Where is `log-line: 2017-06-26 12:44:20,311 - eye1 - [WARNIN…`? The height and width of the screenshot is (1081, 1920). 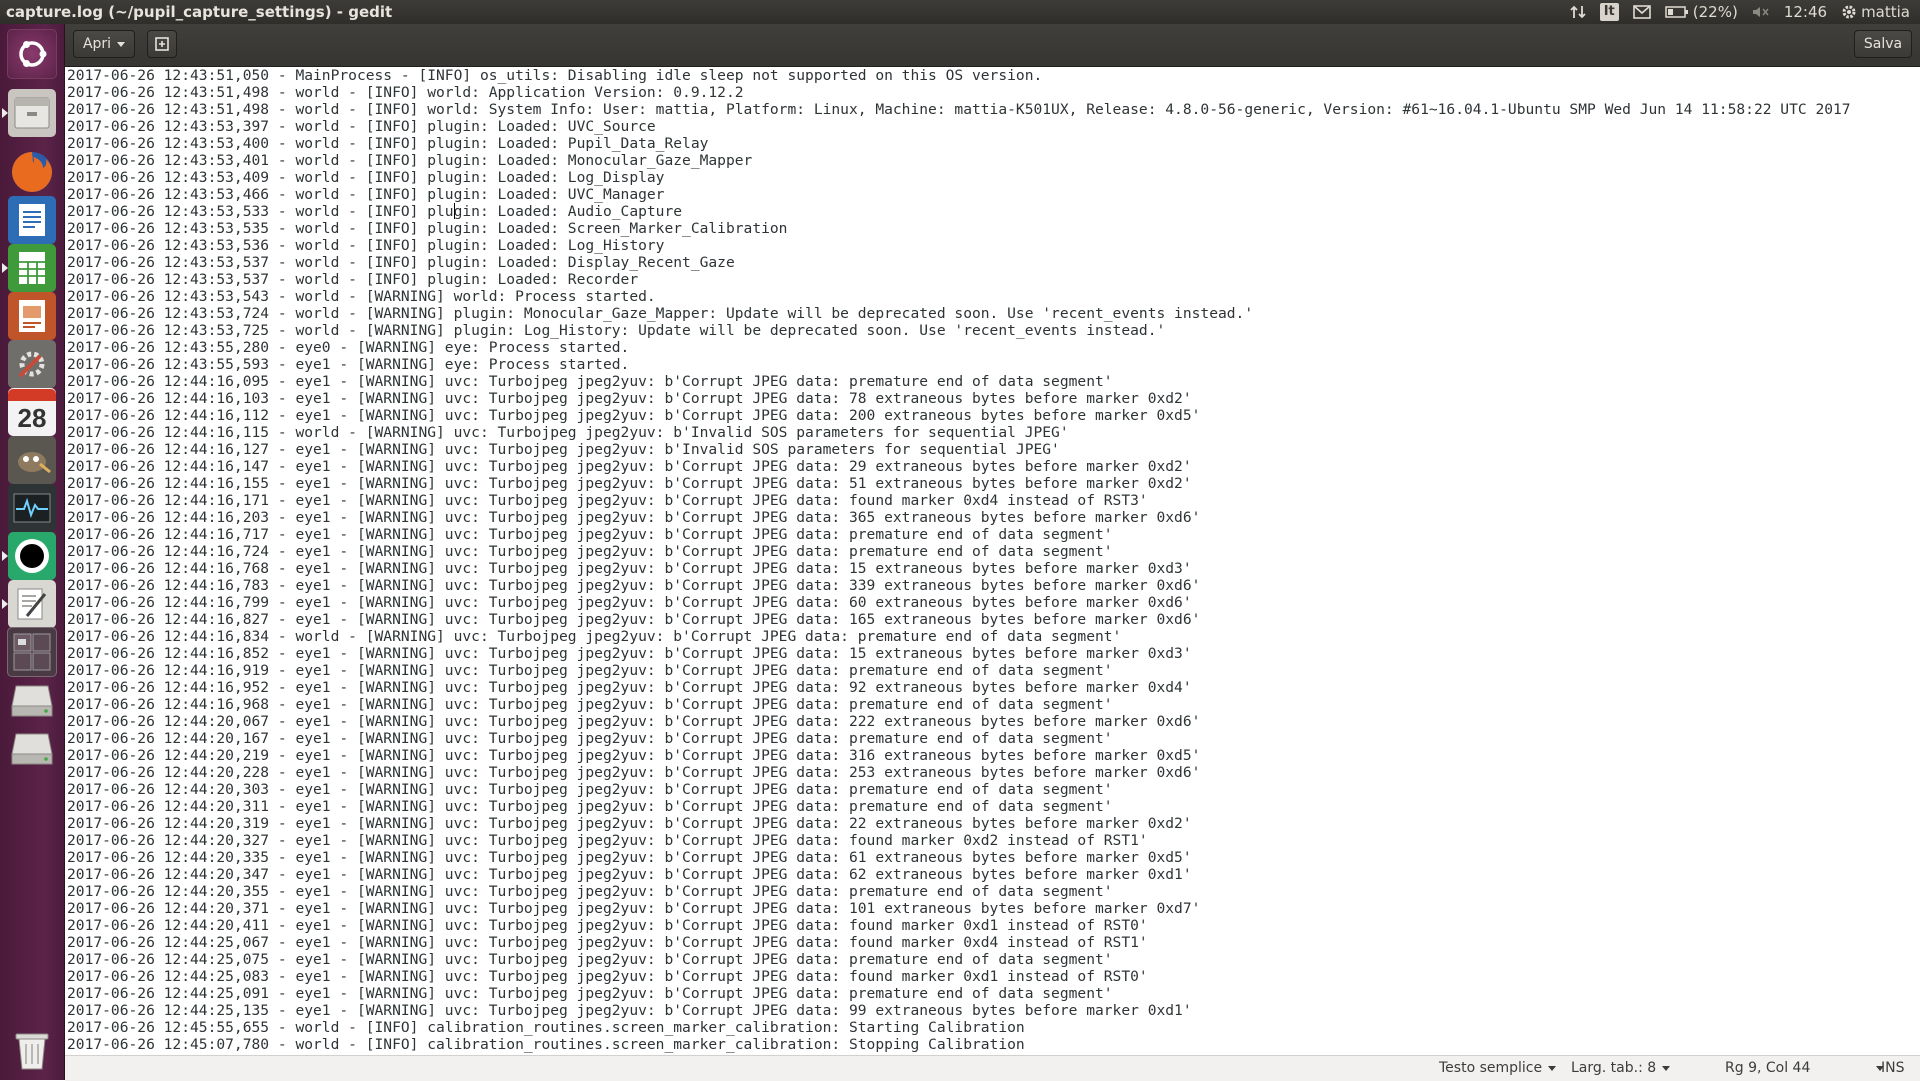
log-line: 2017-06-26 12:44:20,311 - eye1 - [WARNIN… is located at coordinates (993, 806).